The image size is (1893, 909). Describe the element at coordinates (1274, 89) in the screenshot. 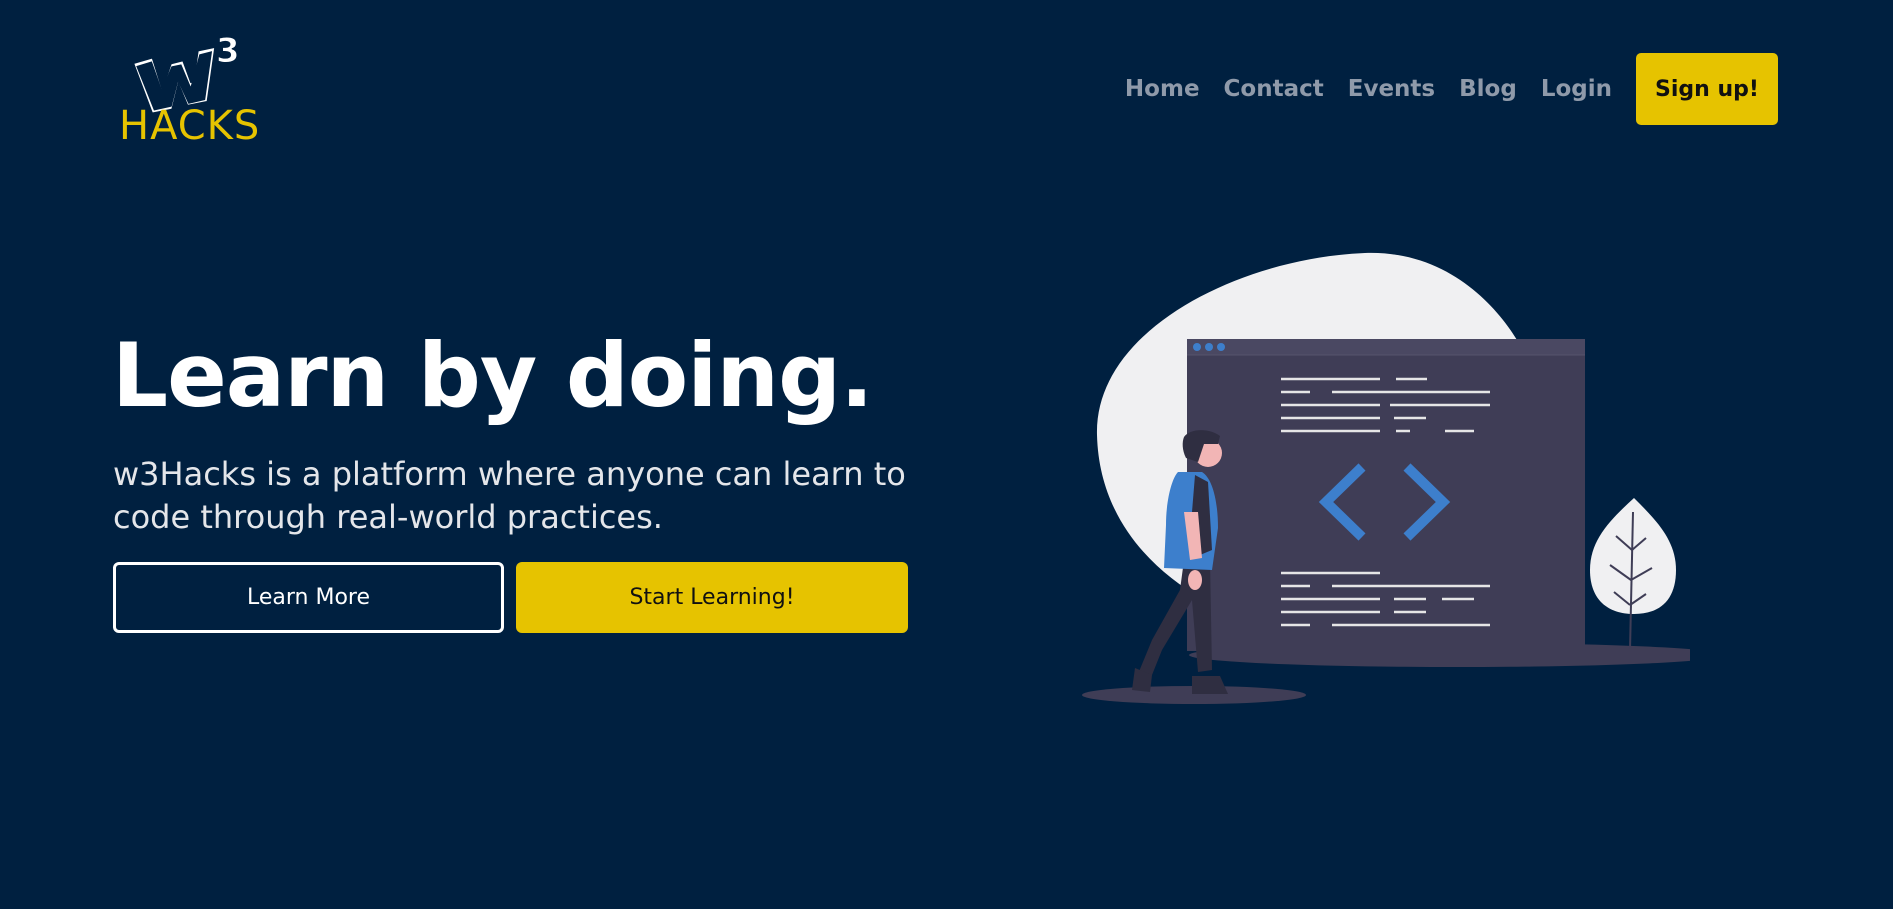

I see `nav-link-contact: Contact` at that location.